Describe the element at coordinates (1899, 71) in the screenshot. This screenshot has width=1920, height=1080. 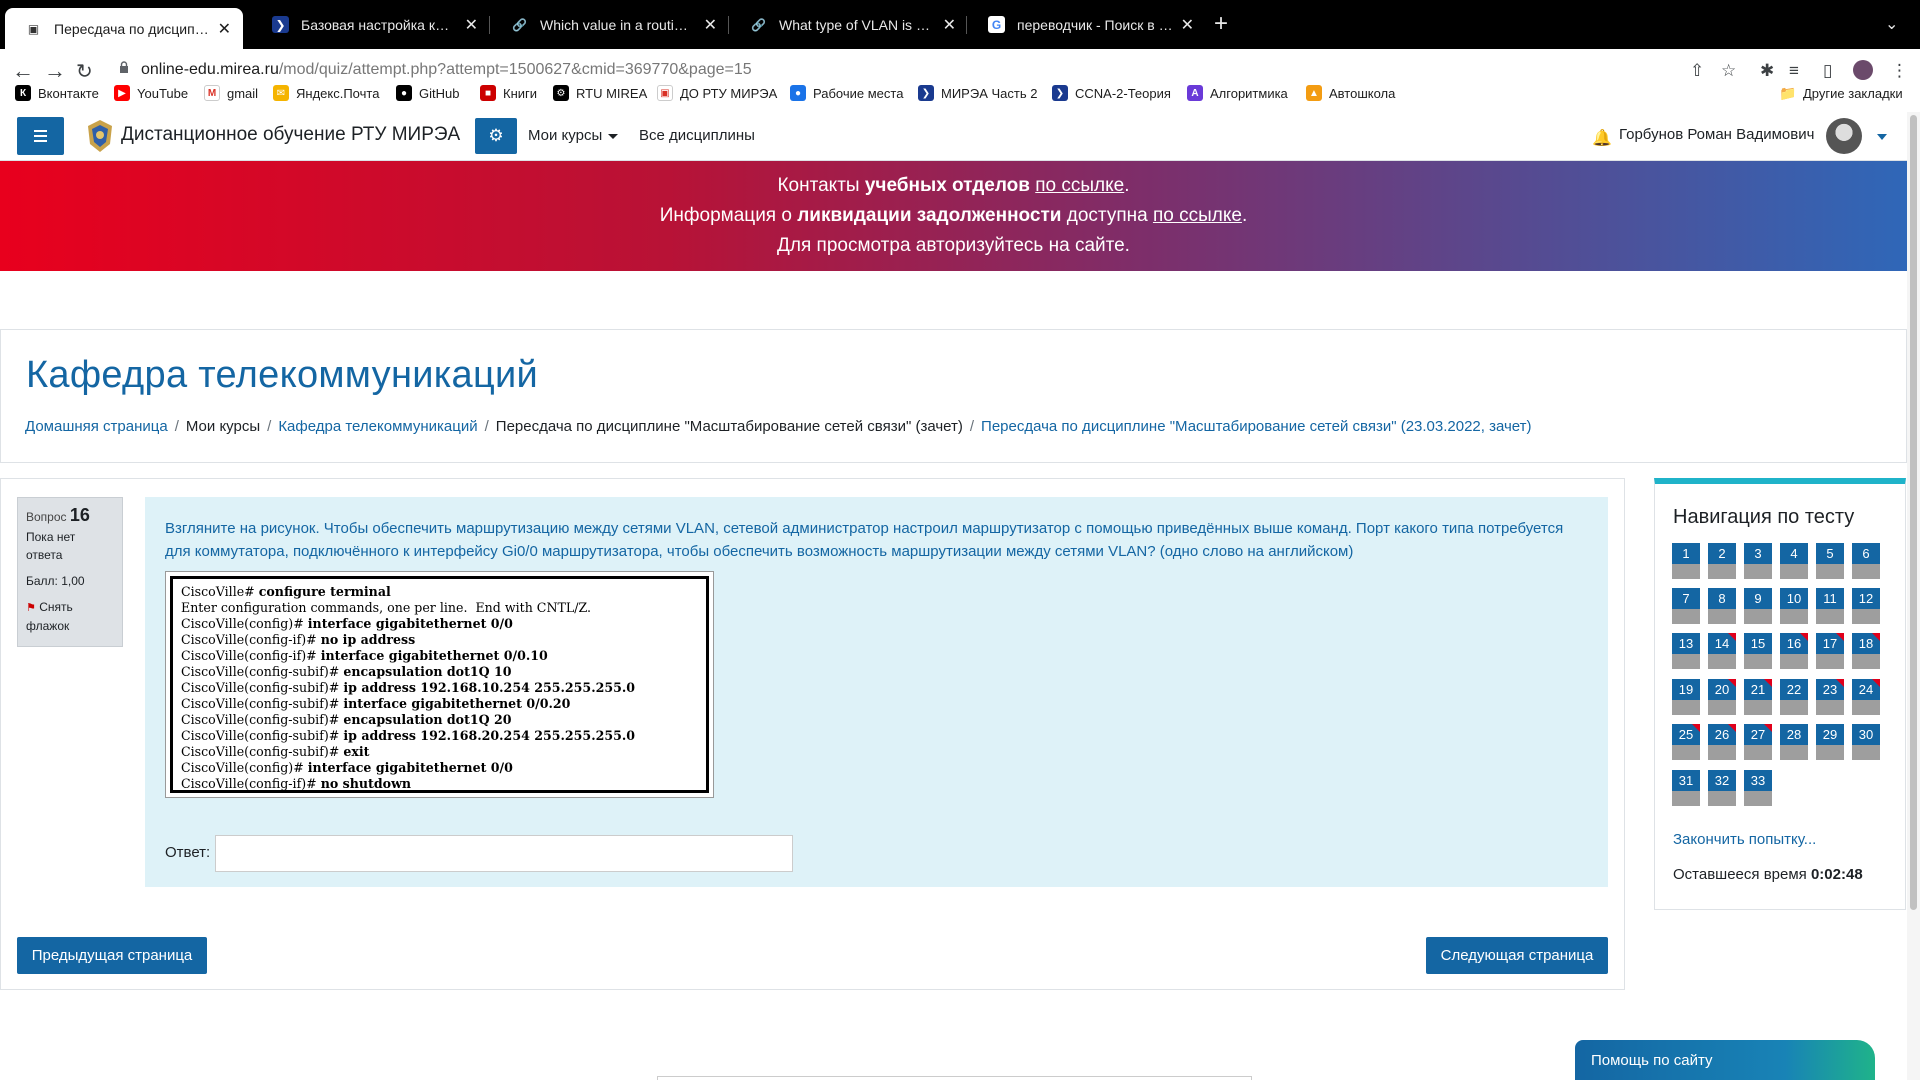
I see `menu-icon: ⋮` at that location.